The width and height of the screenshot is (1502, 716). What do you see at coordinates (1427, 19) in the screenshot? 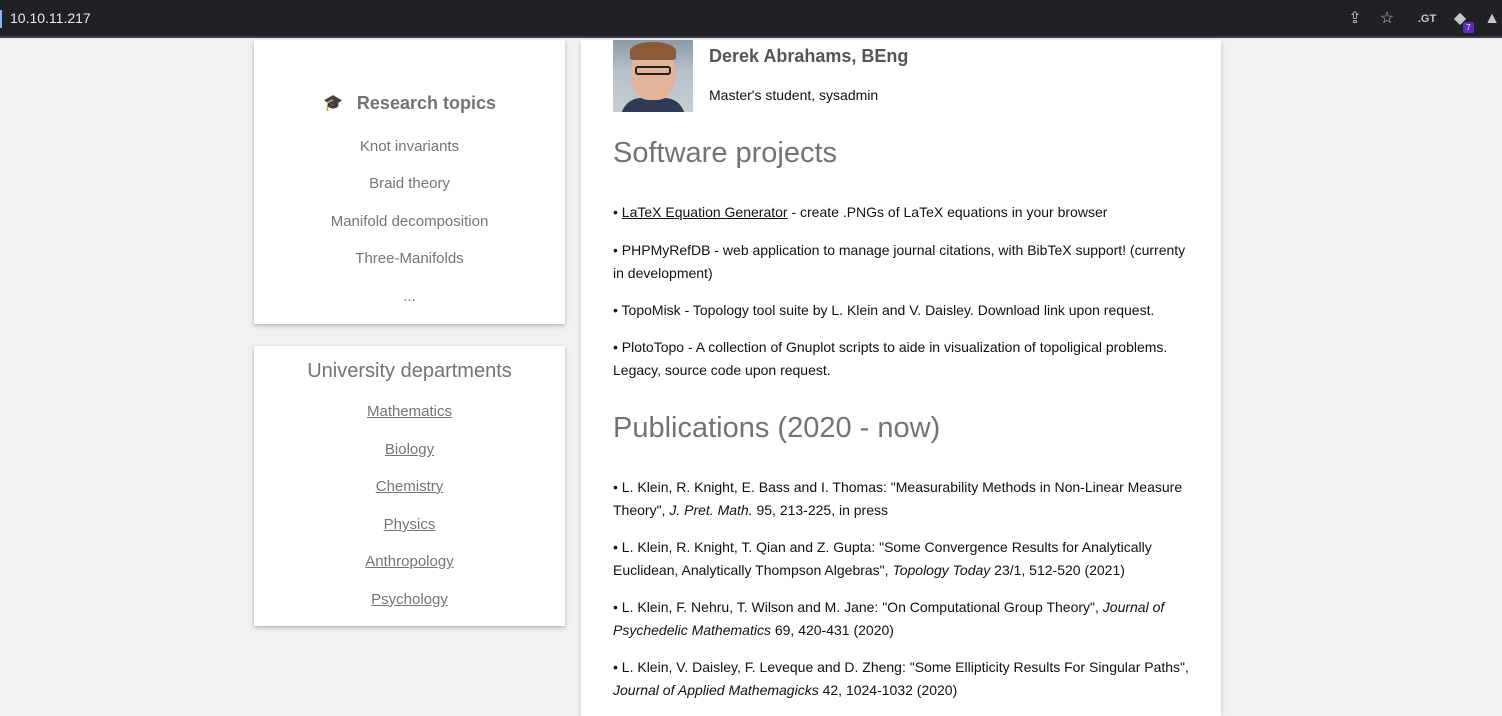
I see `extension-icon: .GT` at bounding box center [1427, 19].